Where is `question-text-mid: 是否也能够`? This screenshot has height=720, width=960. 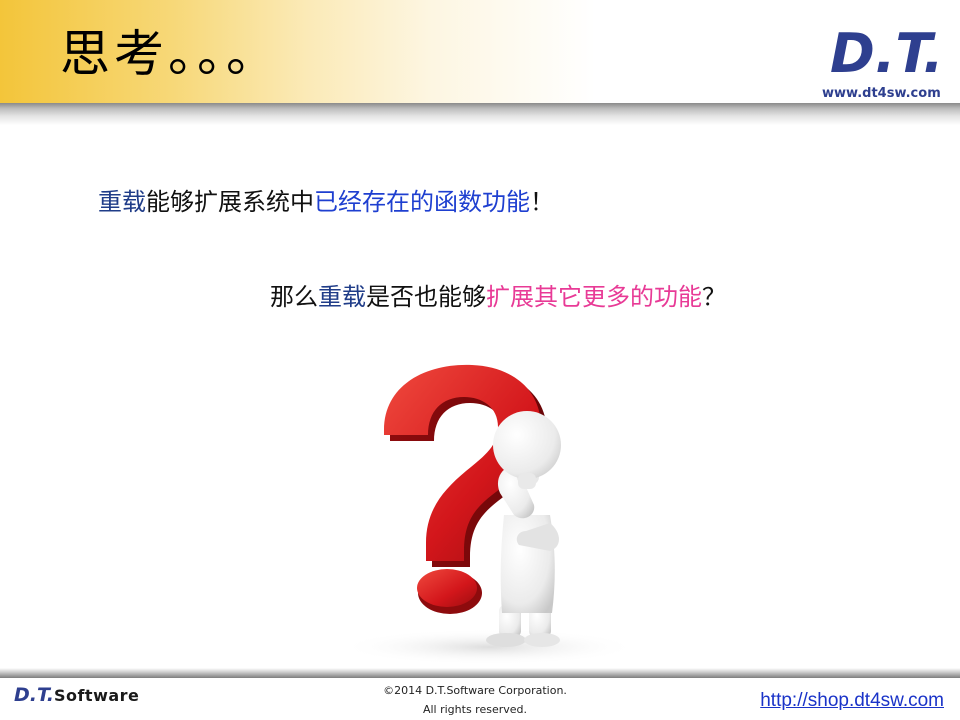
question-text-mid: 是否也能够 is located at coordinates (426, 297).